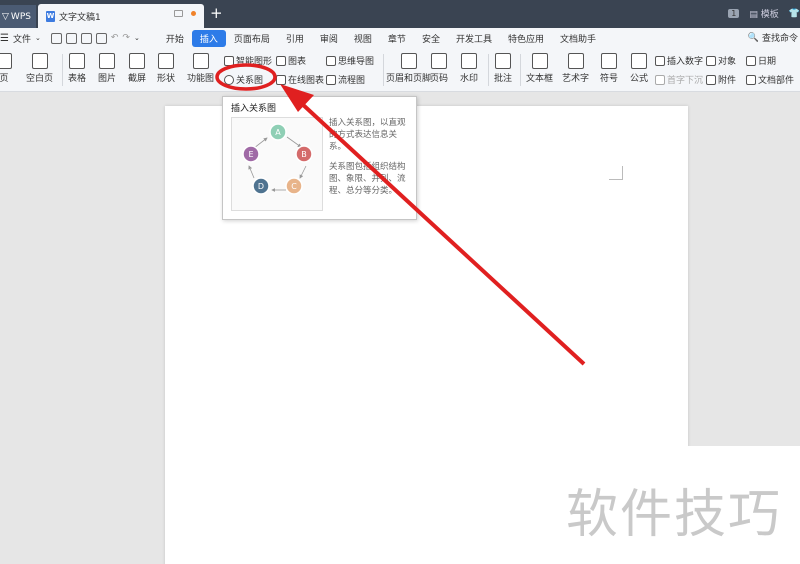  What do you see at coordinates (776, 81) in the screenshot?
I see `doc-parts-label: 文档部件` at bounding box center [776, 81].